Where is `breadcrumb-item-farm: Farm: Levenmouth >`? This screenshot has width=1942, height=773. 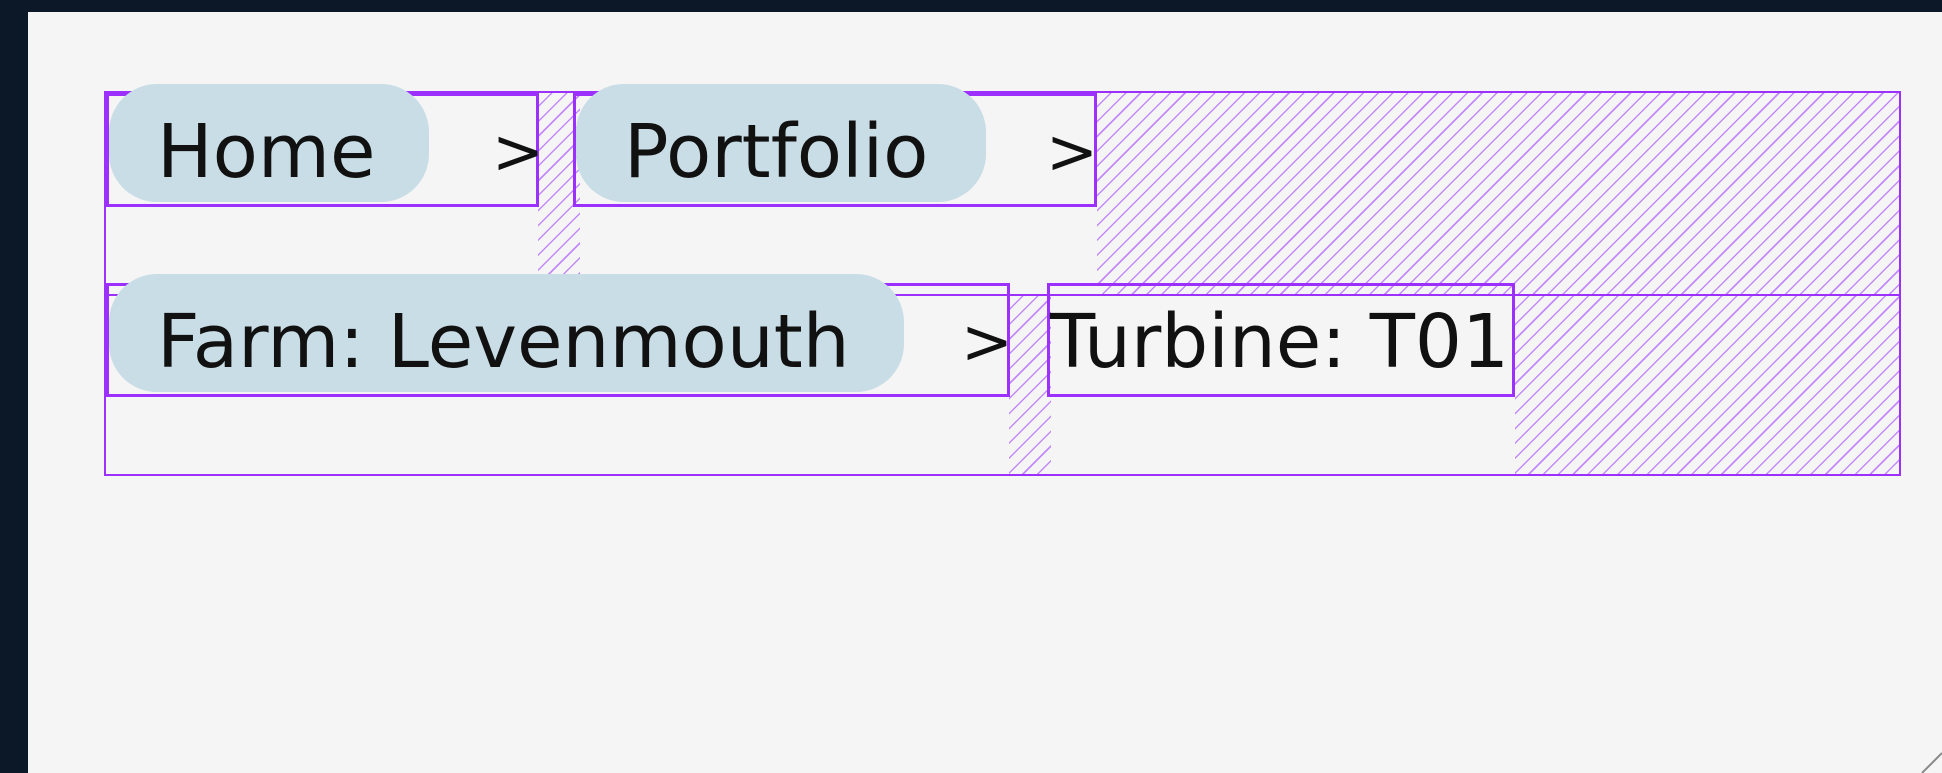 breadcrumb-item-farm: Farm: Levenmouth > is located at coordinates (559, 336).